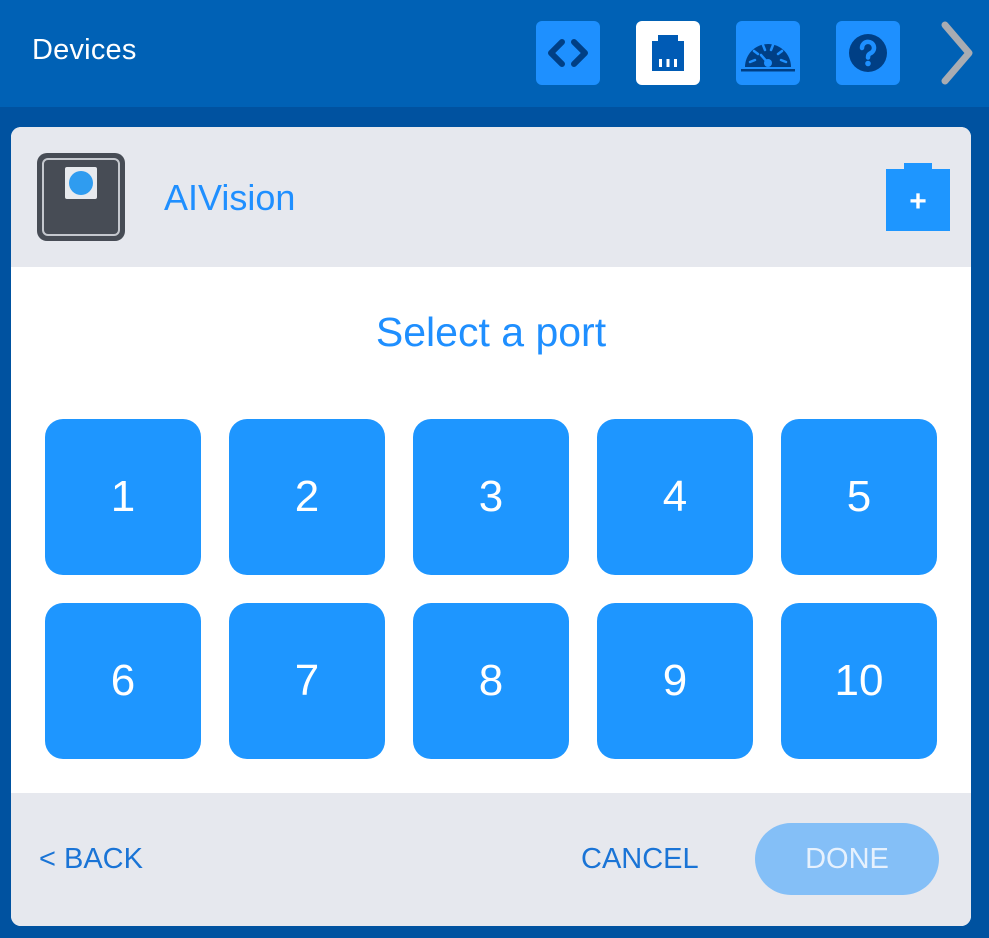 Image resolution: width=989 pixels, height=938 pixels. Describe the element at coordinates (91, 859) in the screenshot. I see `back-button: < BACK` at that location.